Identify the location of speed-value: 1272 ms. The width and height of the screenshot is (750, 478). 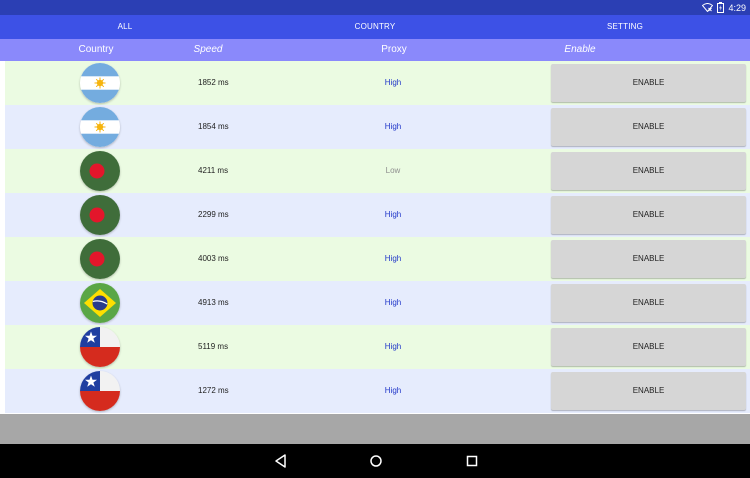
(213, 390).